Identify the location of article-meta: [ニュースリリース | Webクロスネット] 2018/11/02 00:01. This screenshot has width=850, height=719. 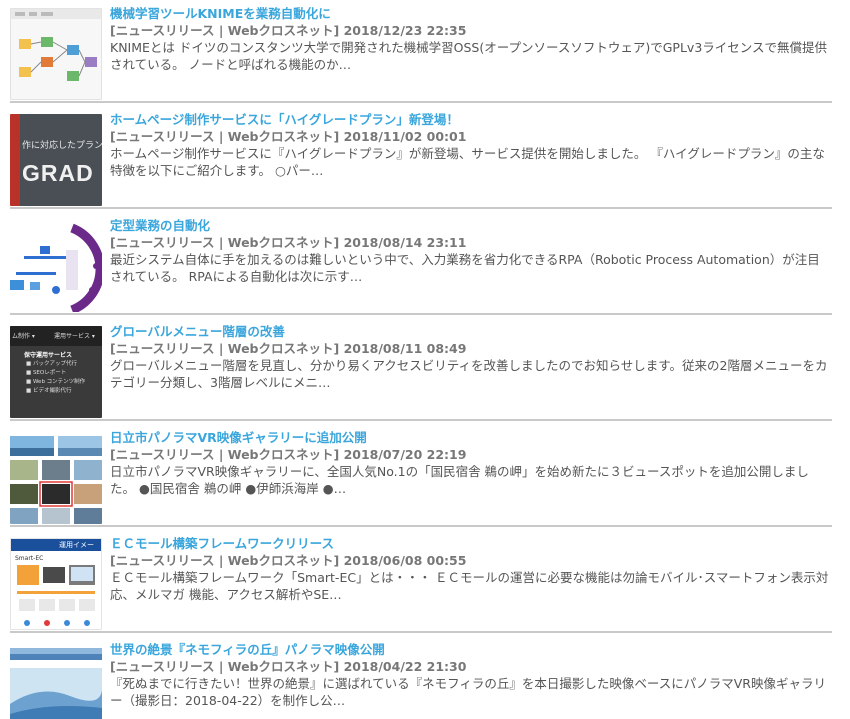
(288, 136).